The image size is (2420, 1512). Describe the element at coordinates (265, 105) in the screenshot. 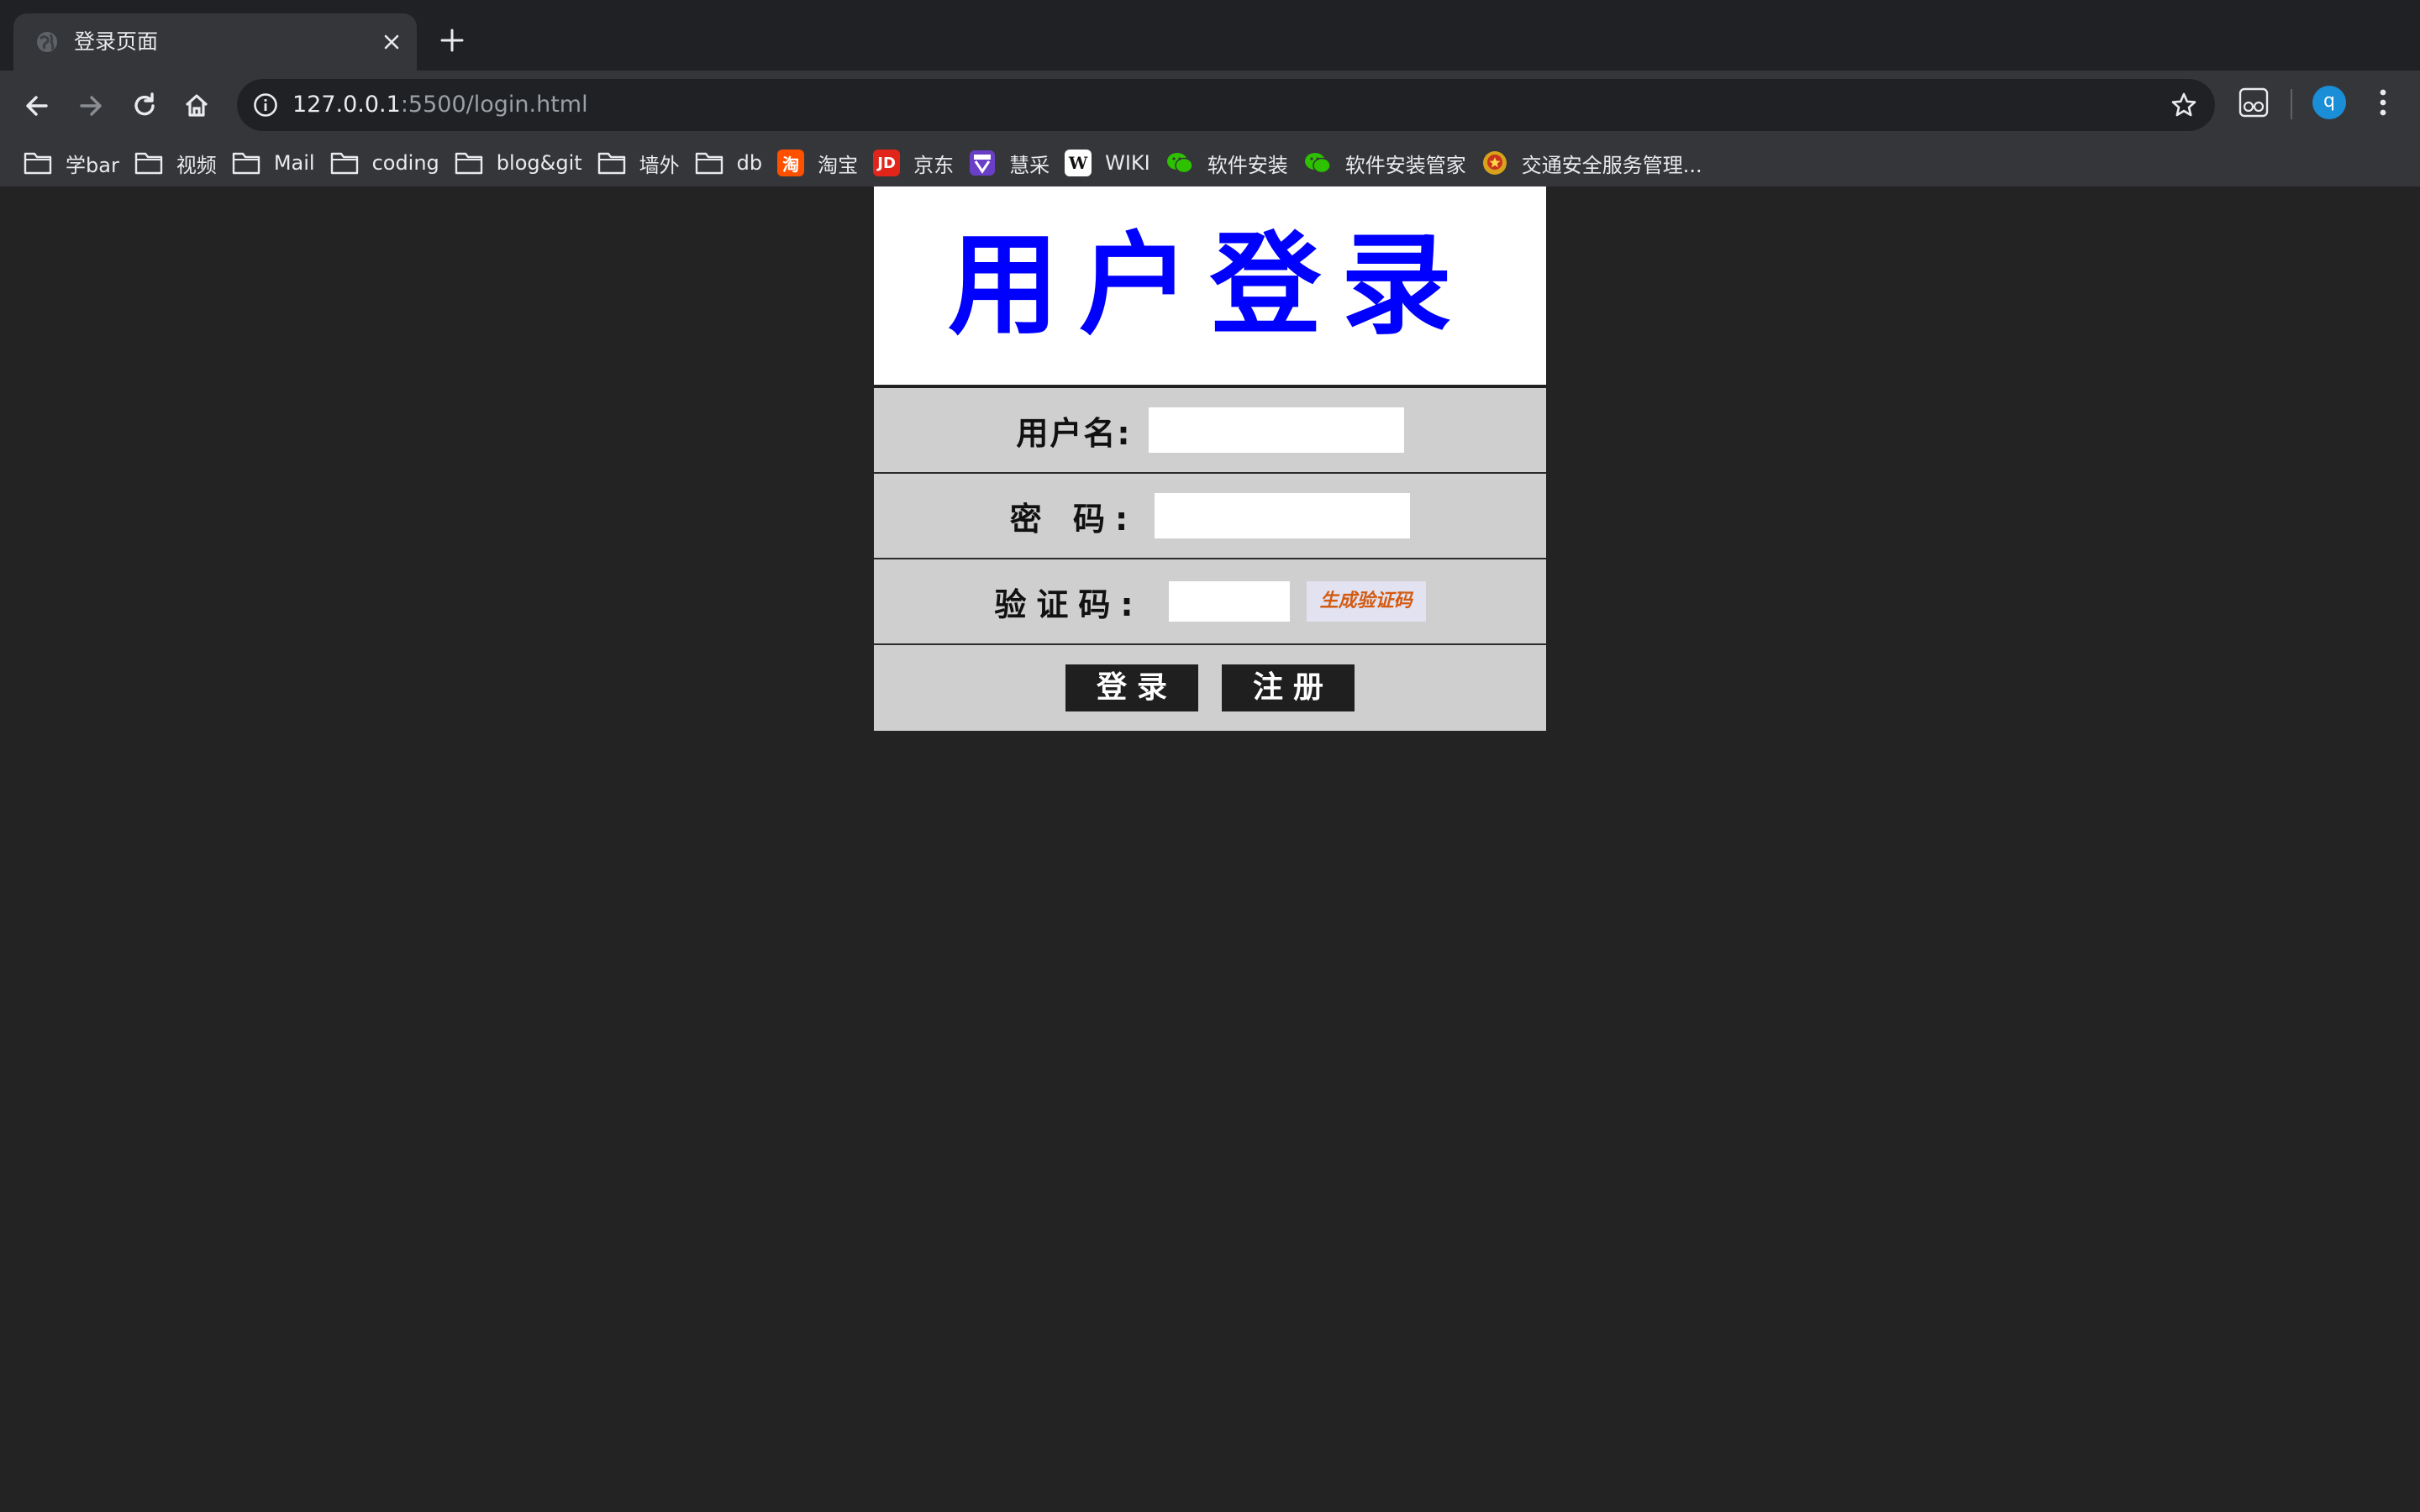

I see `info-icon` at that location.